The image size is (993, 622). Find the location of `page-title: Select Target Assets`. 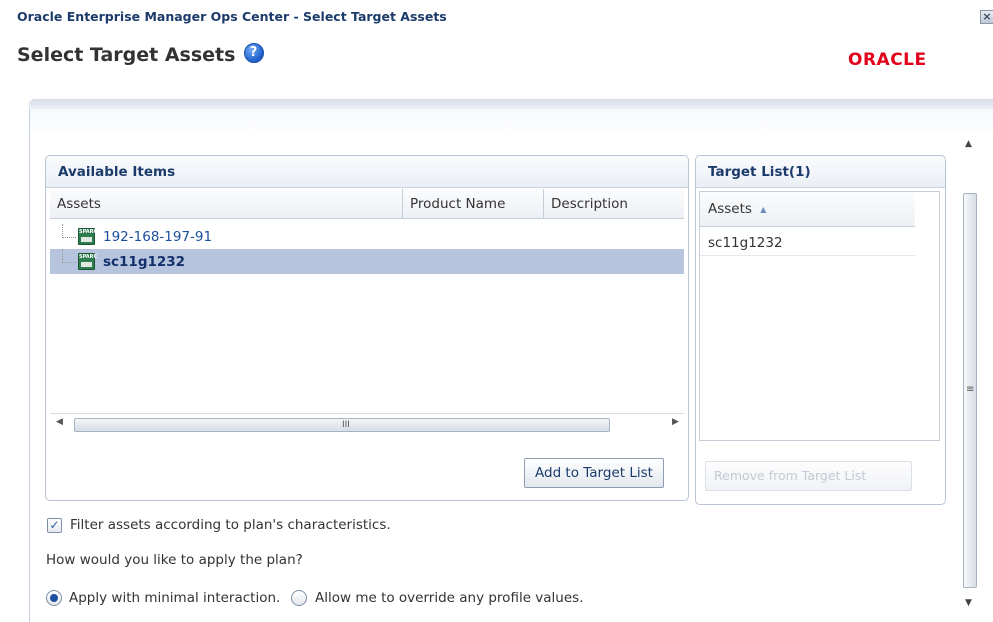

page-title: Select Target Assets is located at coordinates (126, 55).